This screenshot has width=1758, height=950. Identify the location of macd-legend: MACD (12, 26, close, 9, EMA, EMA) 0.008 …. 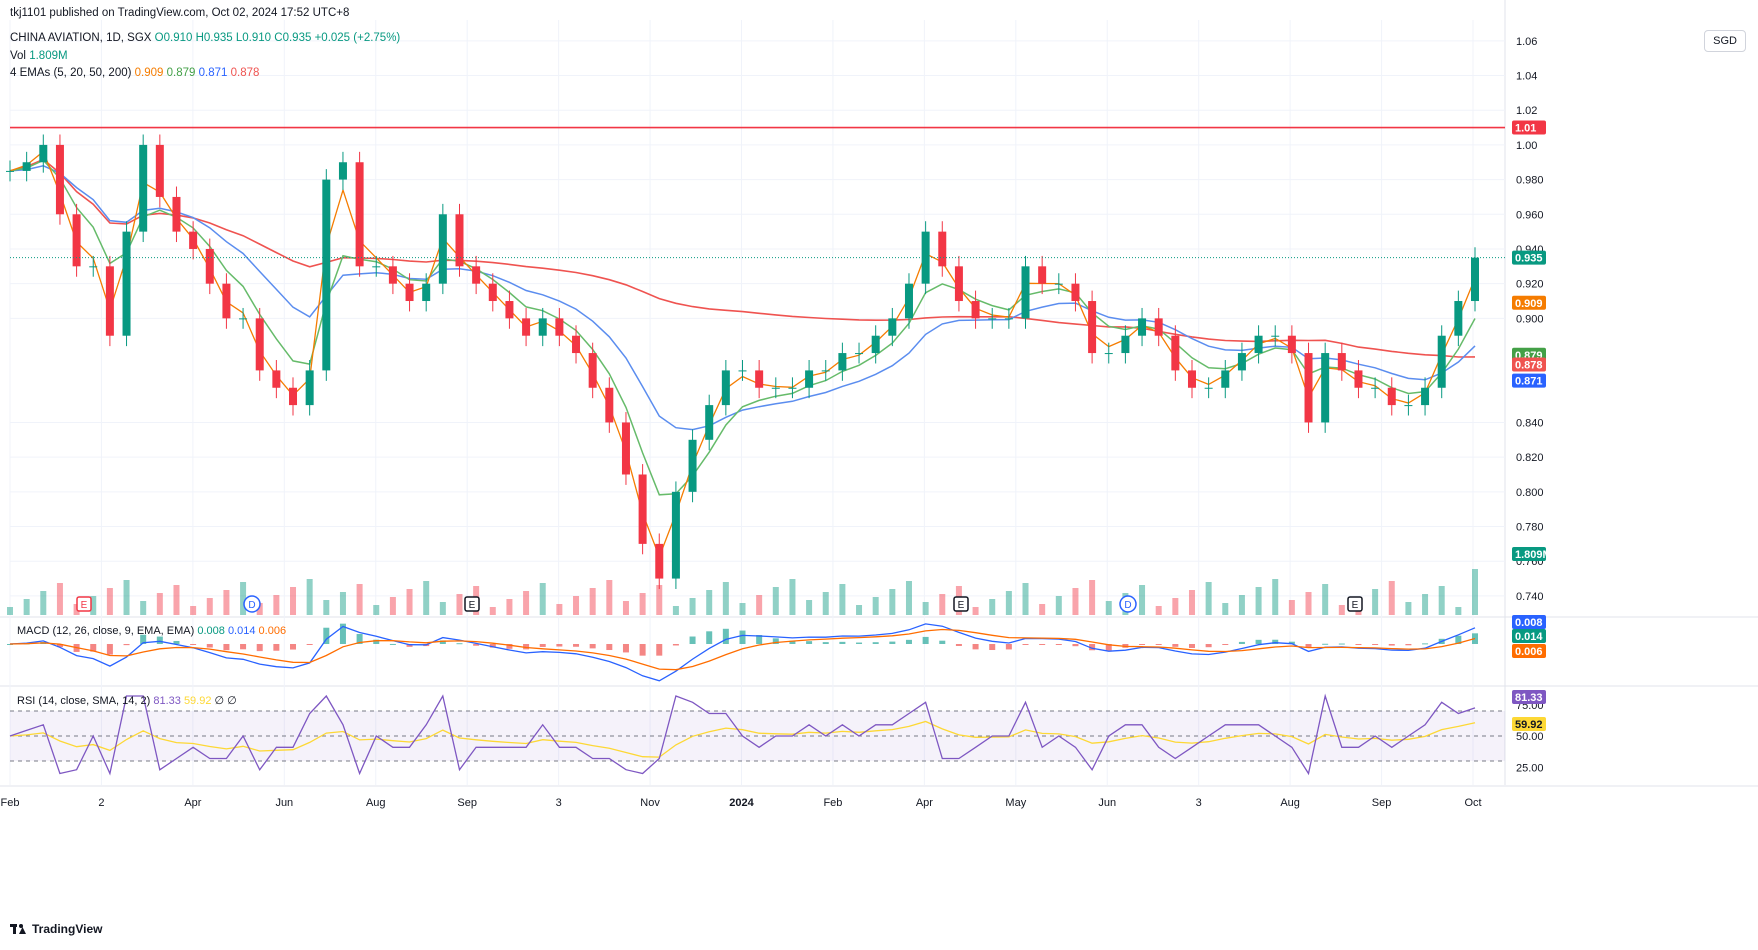
(151, 631).